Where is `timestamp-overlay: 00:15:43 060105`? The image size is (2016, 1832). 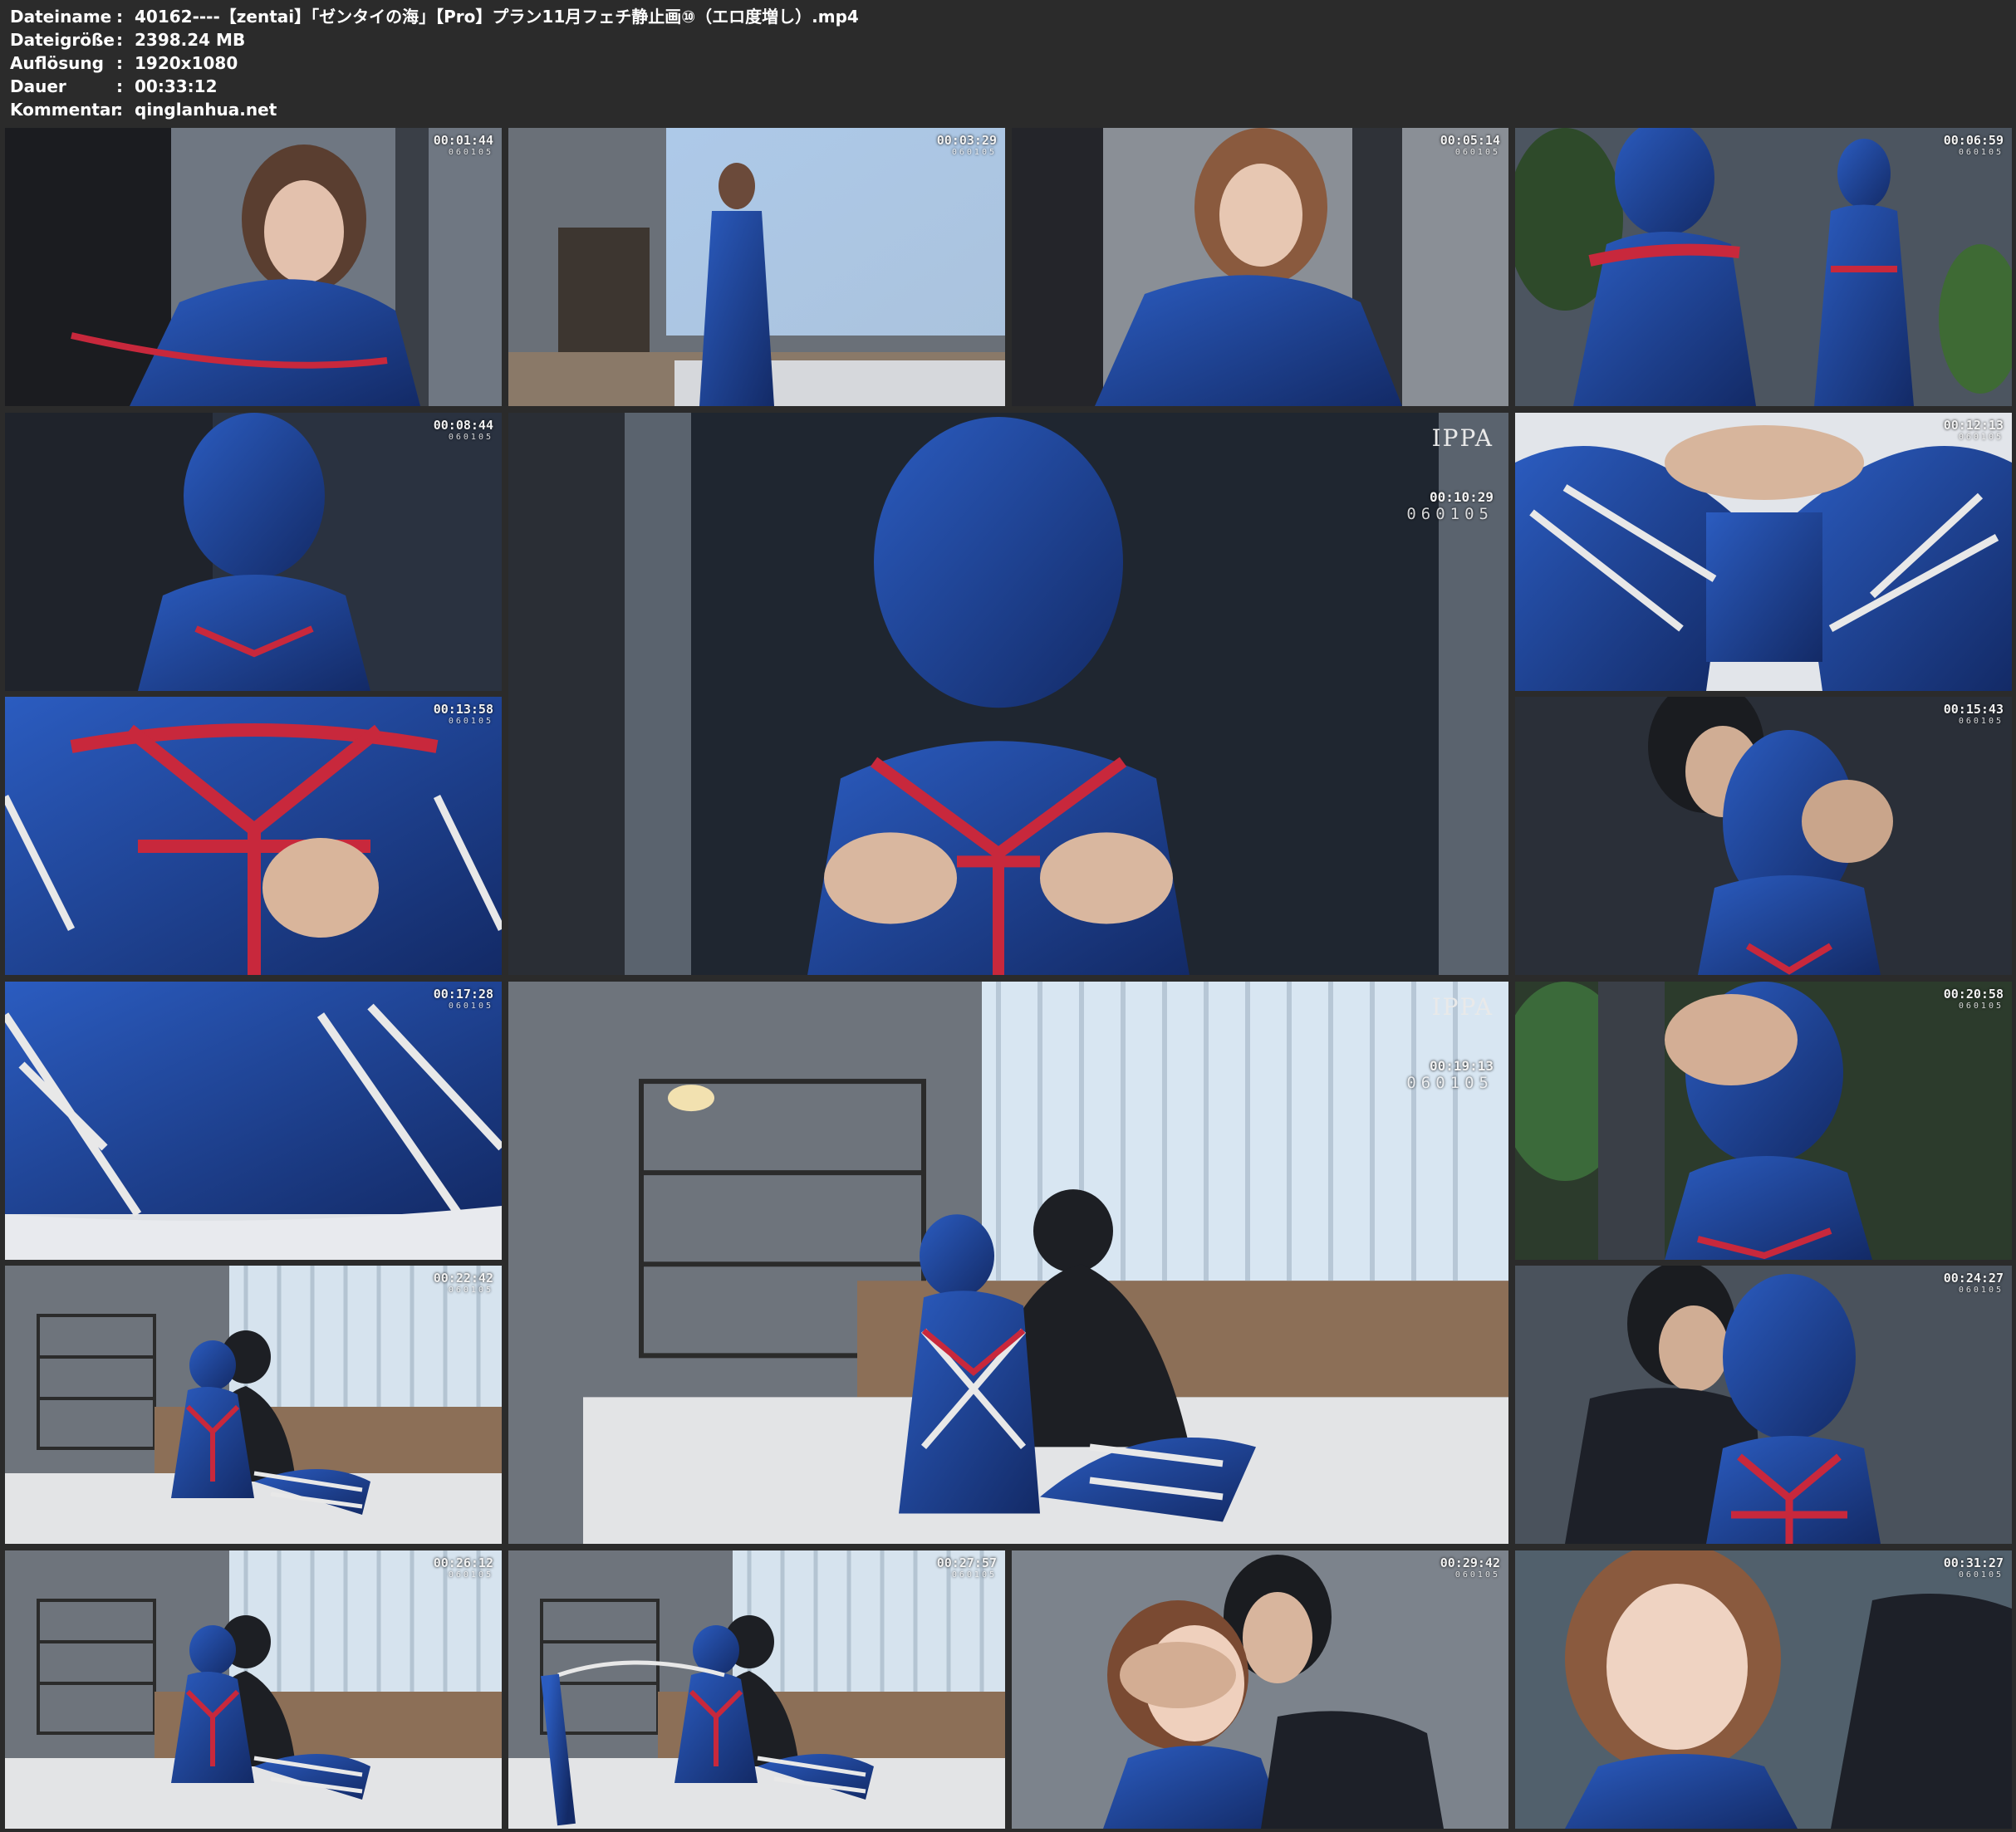
timestamp-overlay: 00:15:43 060105 is located at coordinates (1974, 714).